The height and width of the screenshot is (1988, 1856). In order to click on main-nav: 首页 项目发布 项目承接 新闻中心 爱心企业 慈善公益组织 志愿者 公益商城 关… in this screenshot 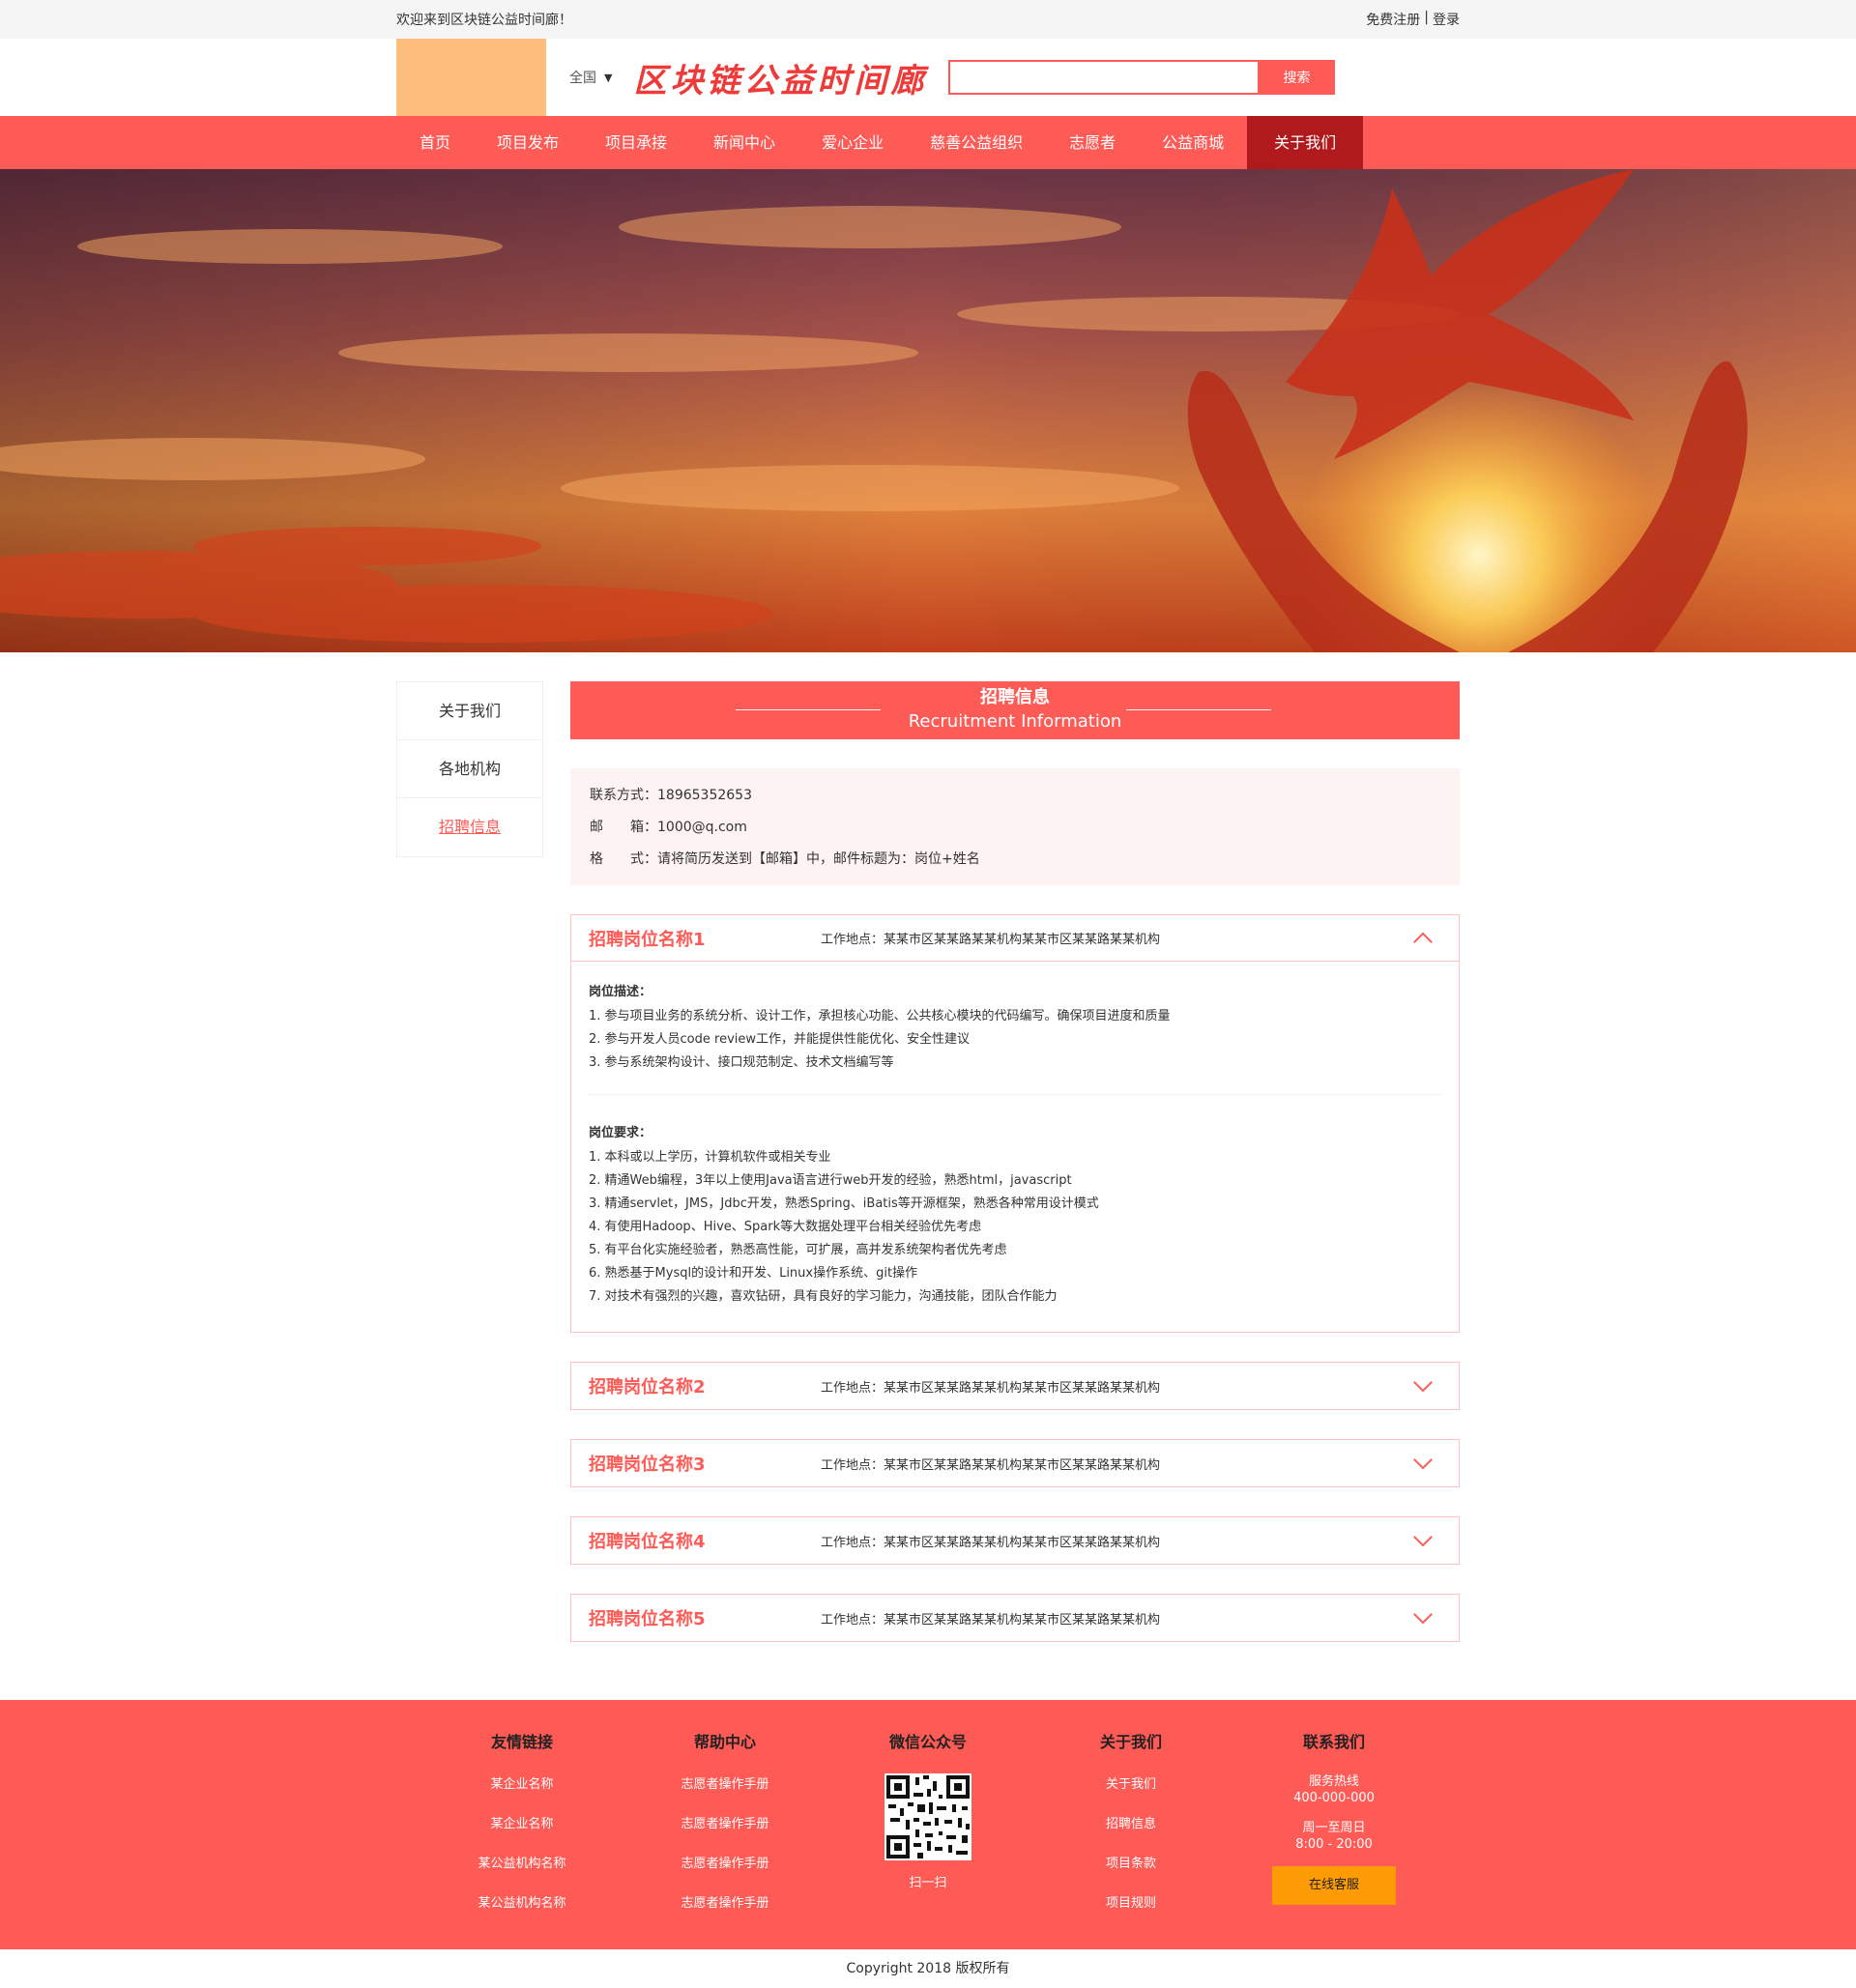, I will do `click(928, 143)`.